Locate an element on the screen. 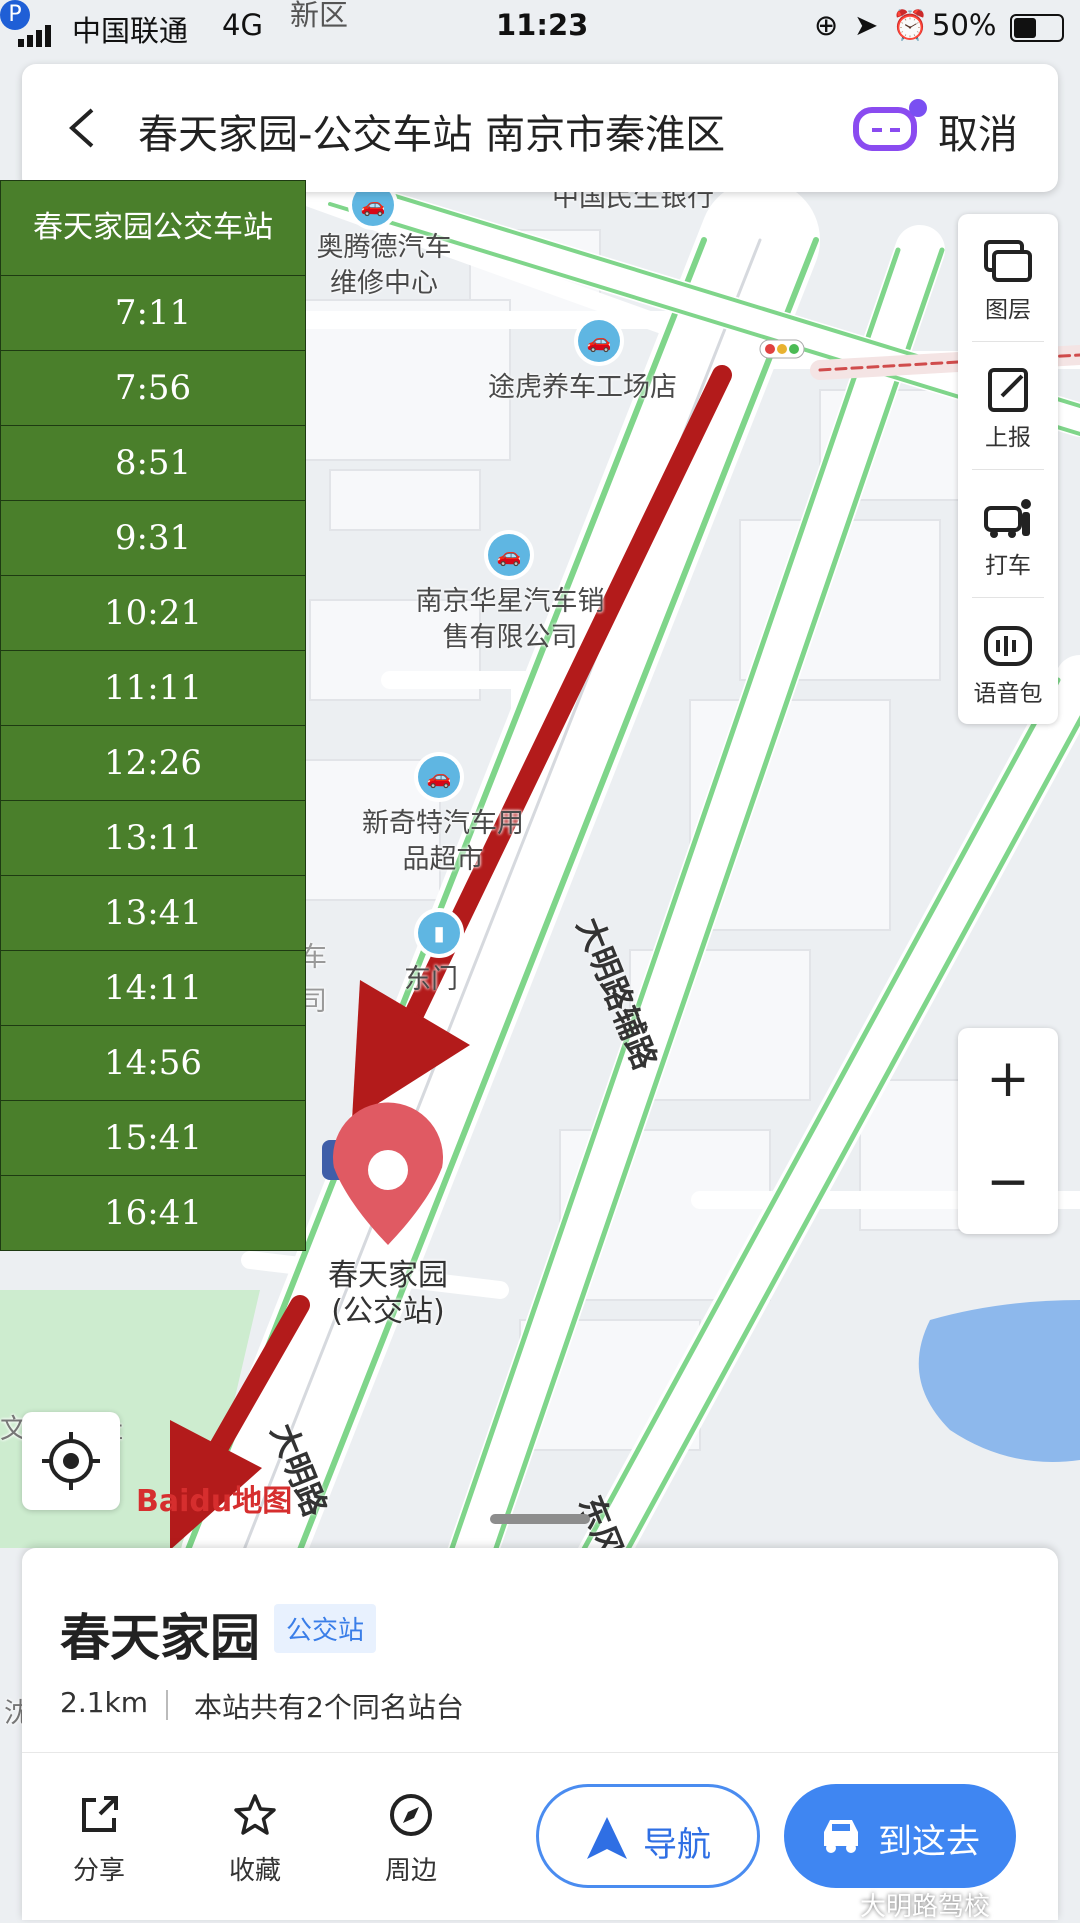 The width and height of the screenshot is (1080, 1923). network-label: 4G is located at coordinates (242, 25).